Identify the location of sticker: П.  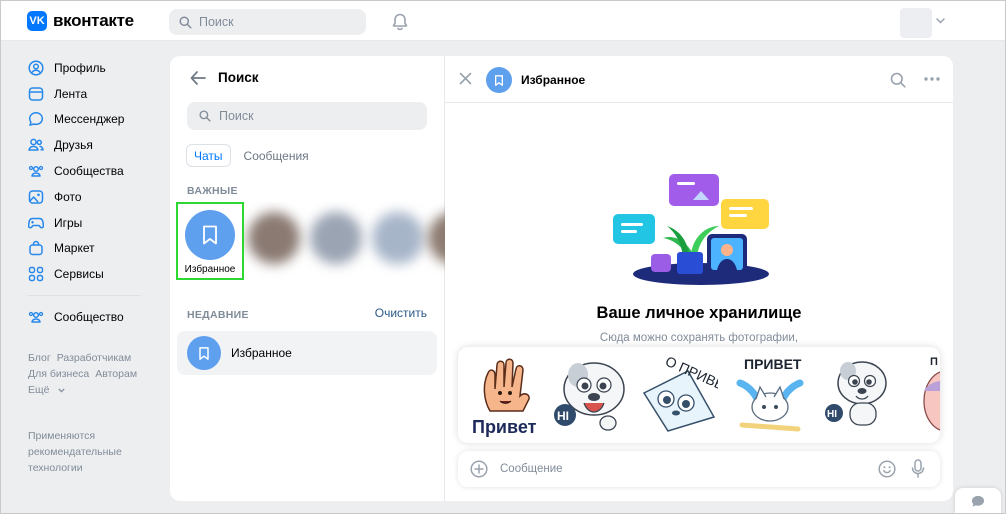
(923, 395).